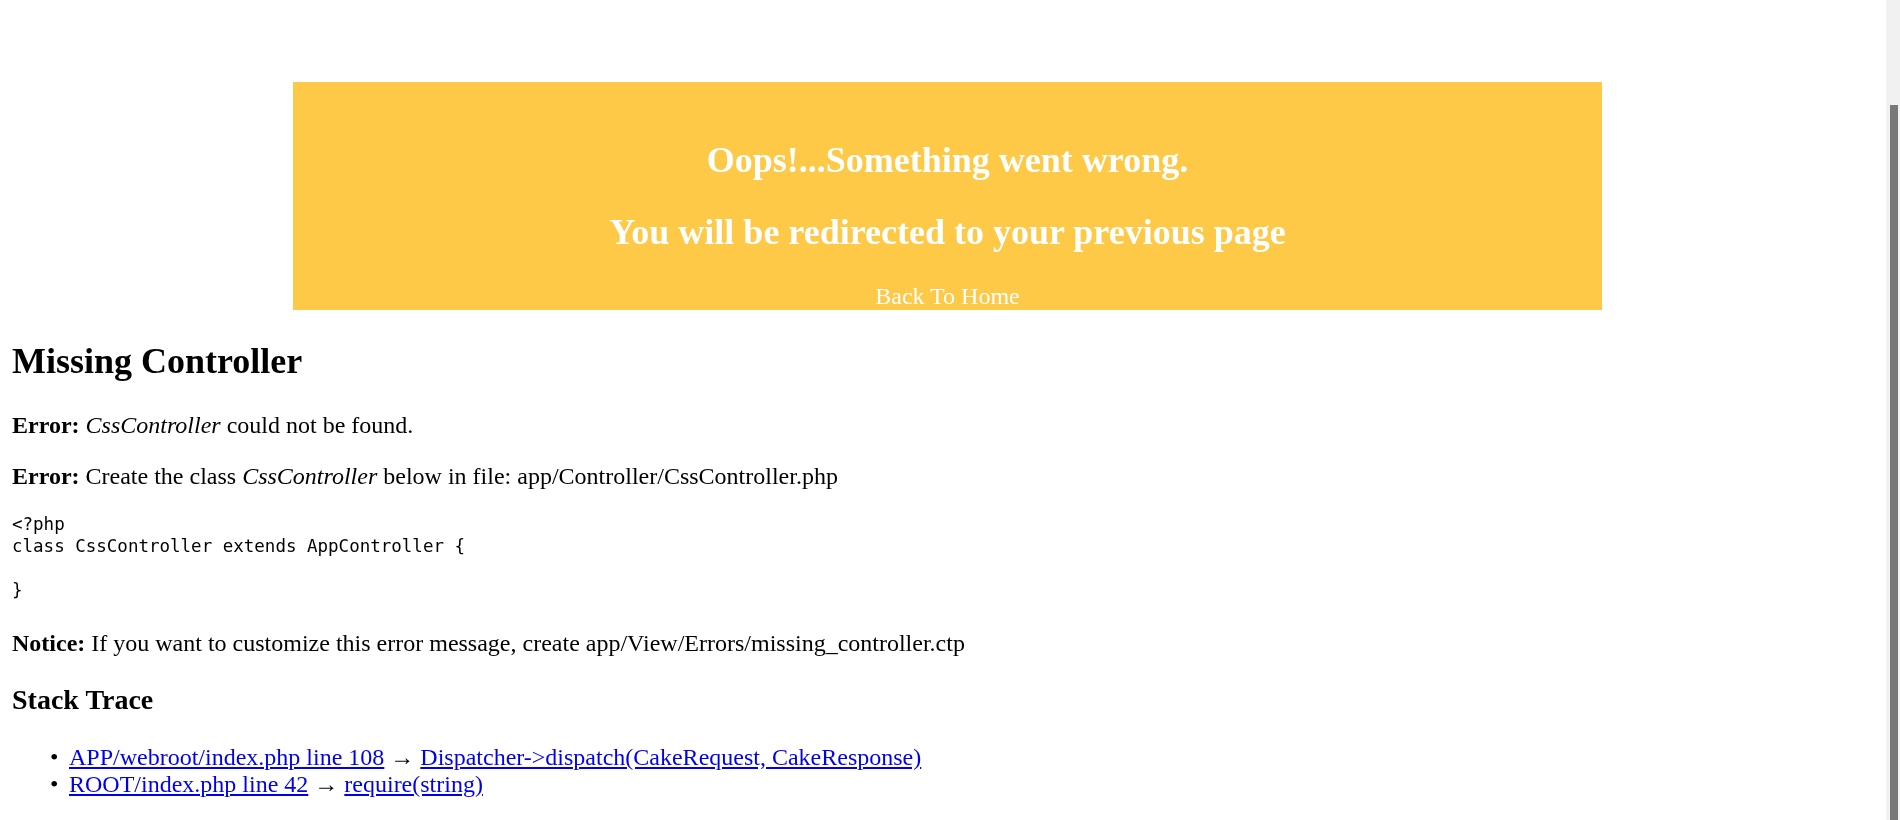 This screenshot has width=1900, height=820. Describe the element at coordinates (83, 700) in the screenshot. I see `section-heading: Stack Trace` at that location.